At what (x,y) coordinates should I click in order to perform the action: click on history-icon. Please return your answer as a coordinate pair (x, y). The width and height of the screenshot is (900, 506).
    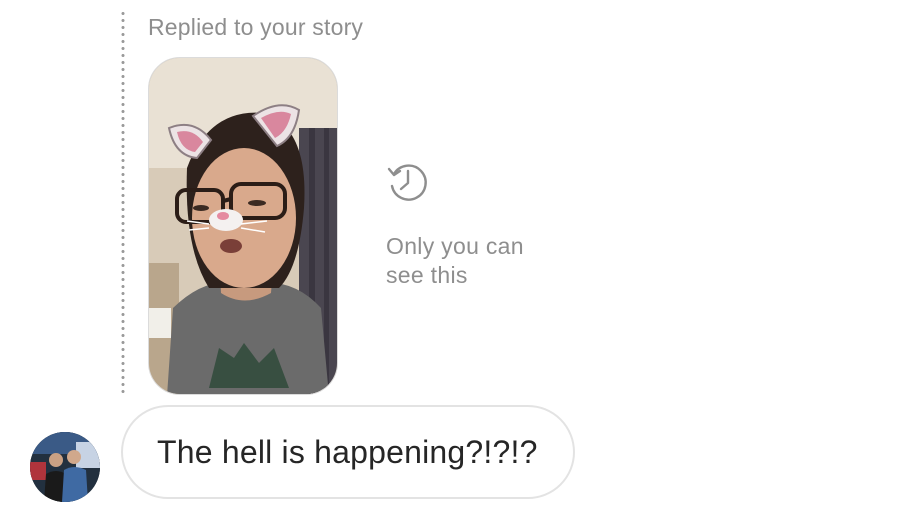
    Looking at the image, I should click on (407, 182).